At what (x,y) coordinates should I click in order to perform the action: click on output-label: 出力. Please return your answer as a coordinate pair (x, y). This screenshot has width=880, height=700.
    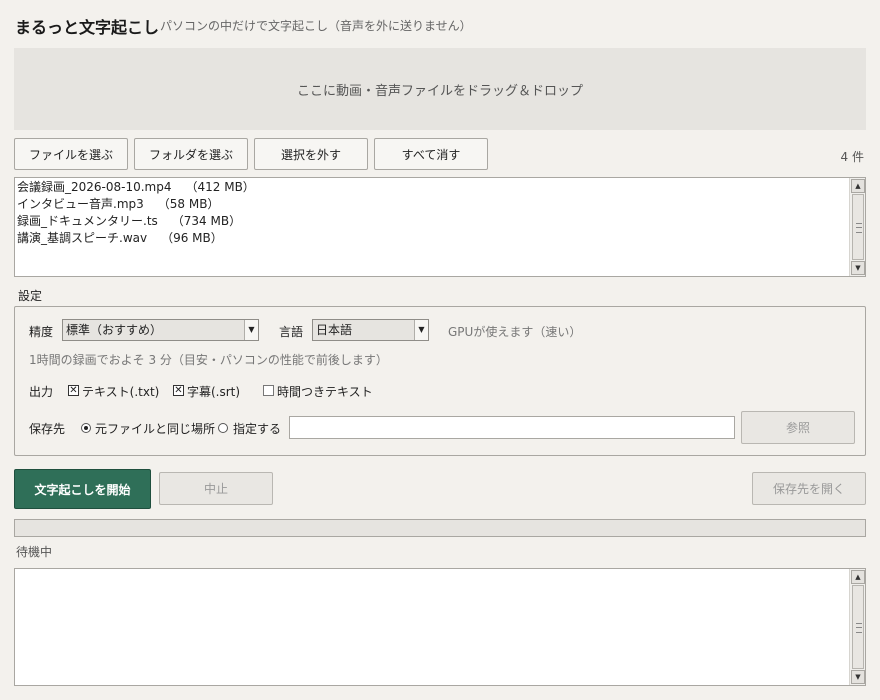
    Looking at the image, I should click on (41, 392).